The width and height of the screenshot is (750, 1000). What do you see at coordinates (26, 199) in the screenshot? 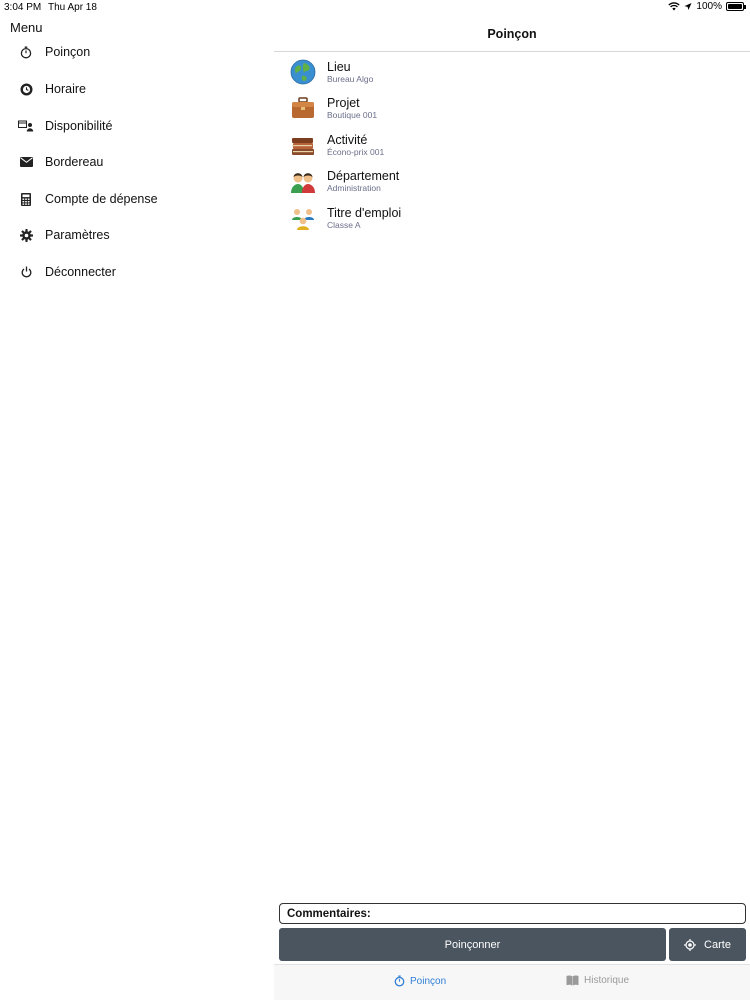
I see `calculator-icon` at bounding box center [26, 199].